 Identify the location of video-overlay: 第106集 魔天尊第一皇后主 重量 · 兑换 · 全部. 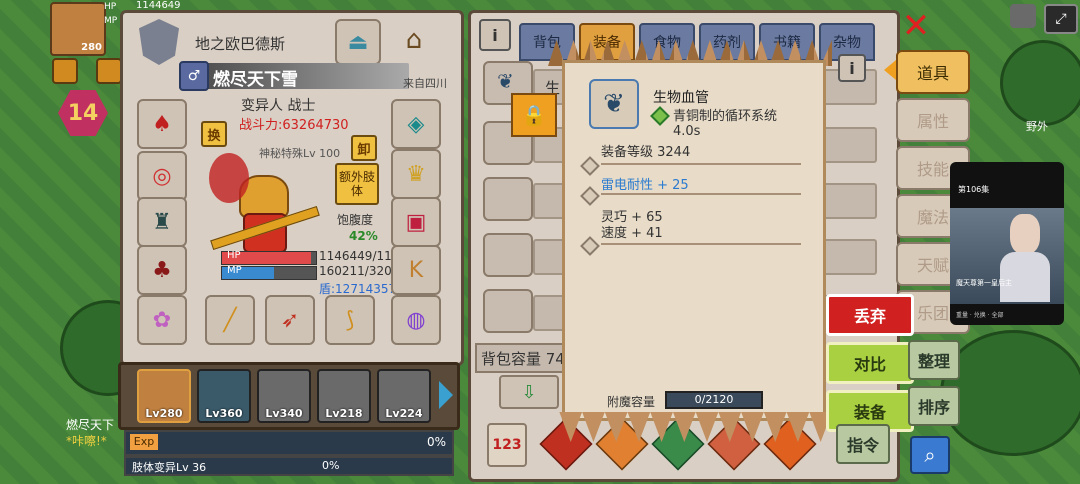
(1007, 243).